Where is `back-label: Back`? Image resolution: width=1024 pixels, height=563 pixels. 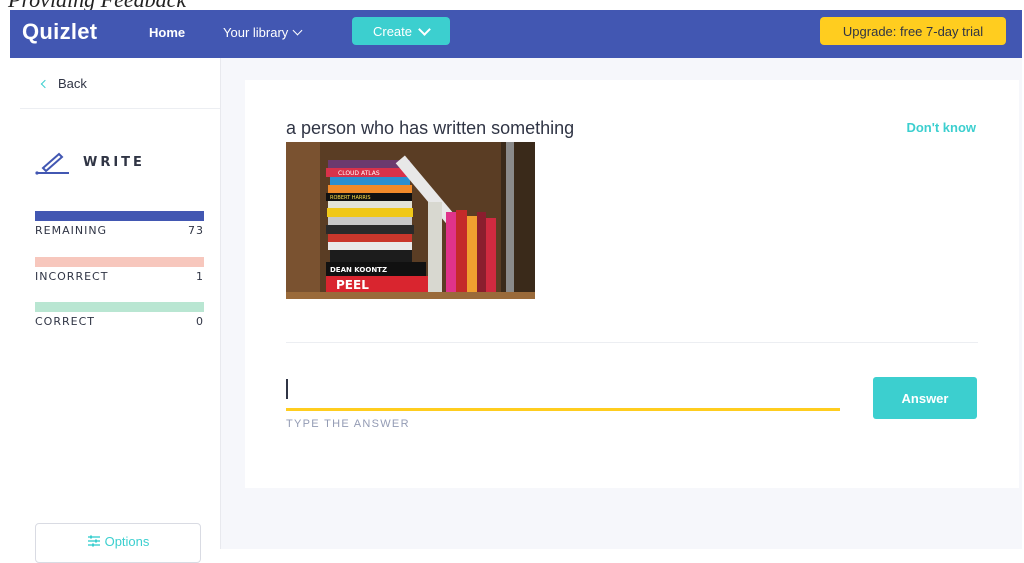 back-label: Back is located at coordinates (72, 83).